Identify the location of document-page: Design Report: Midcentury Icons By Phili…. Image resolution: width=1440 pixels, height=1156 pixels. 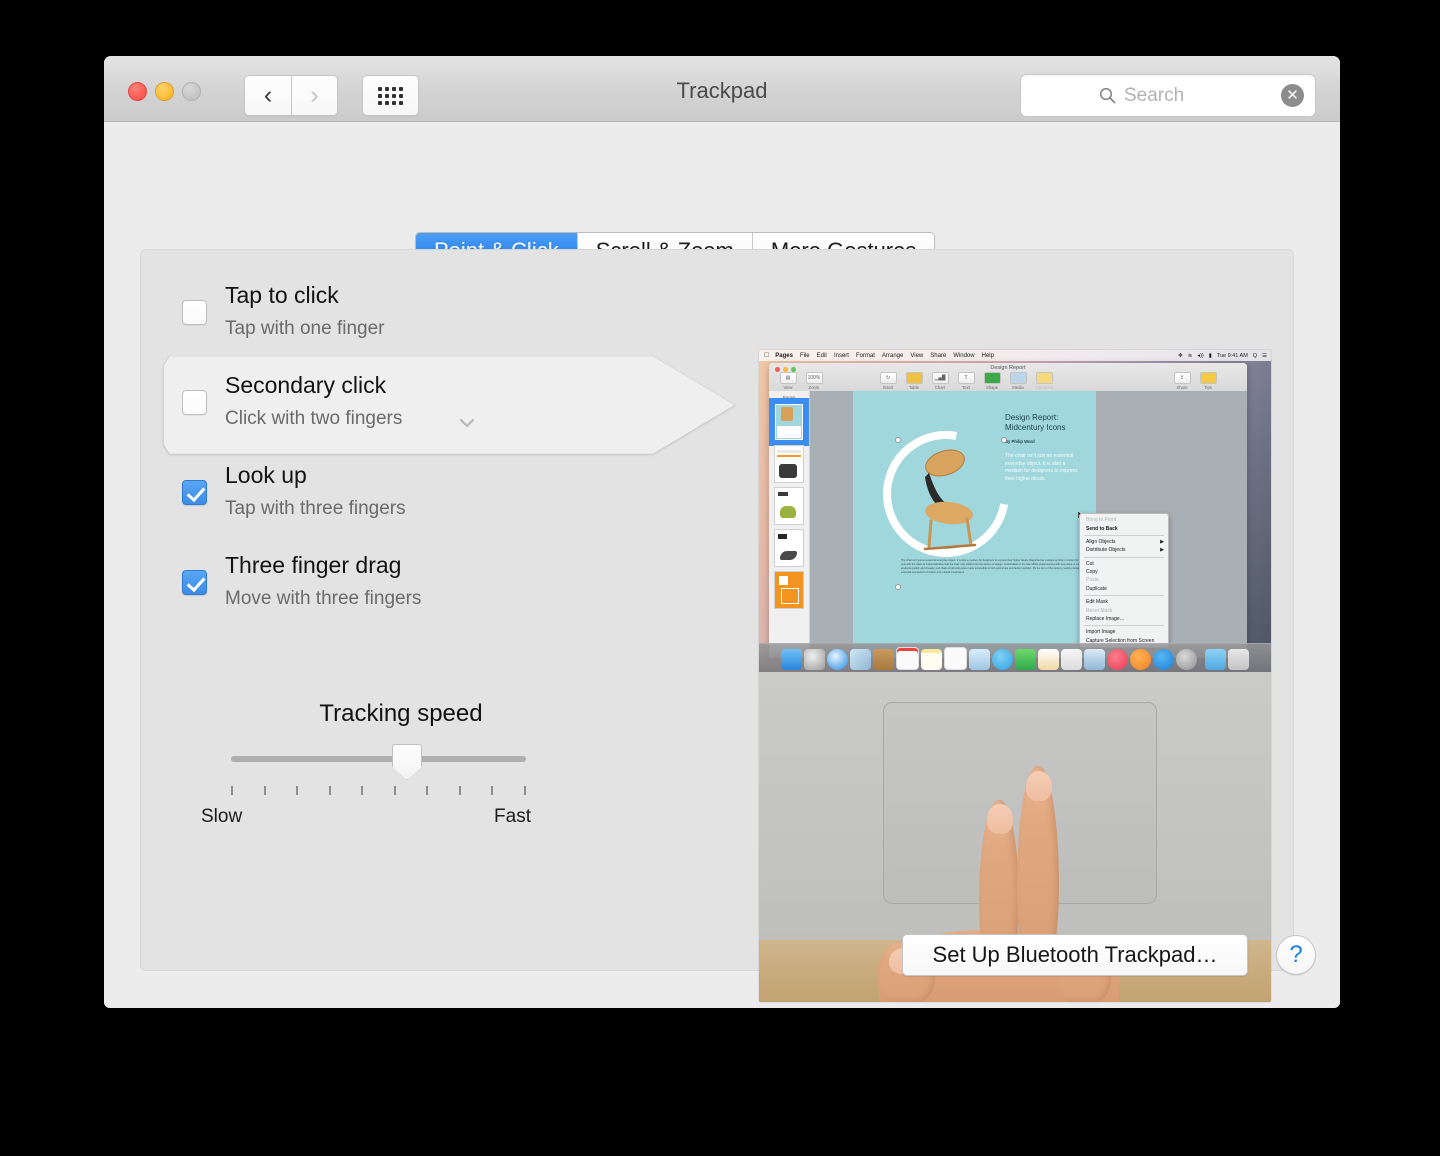
(974, 524).